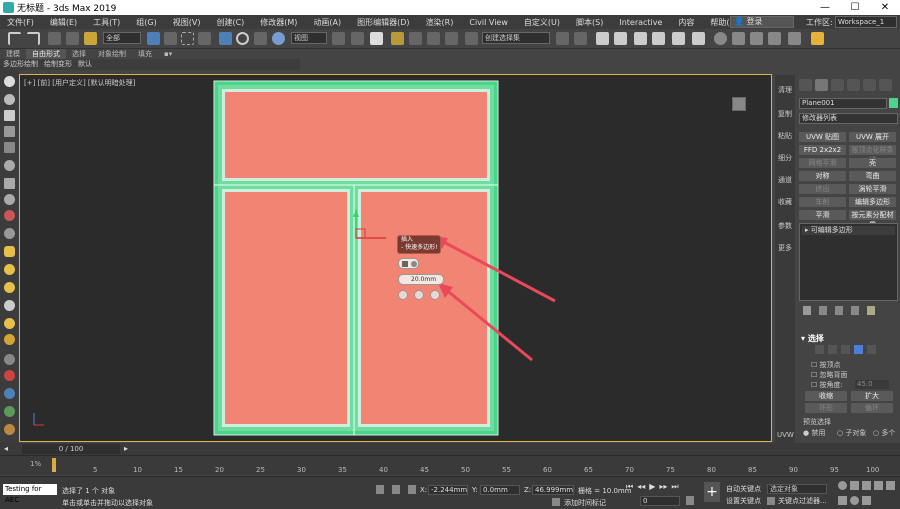 Image resolution: width=900 pixels, height=509 pixels. Describe the element at coordinates (674, 487) in the screenshot. I see `goto-end-icon: ⏭` at that location.